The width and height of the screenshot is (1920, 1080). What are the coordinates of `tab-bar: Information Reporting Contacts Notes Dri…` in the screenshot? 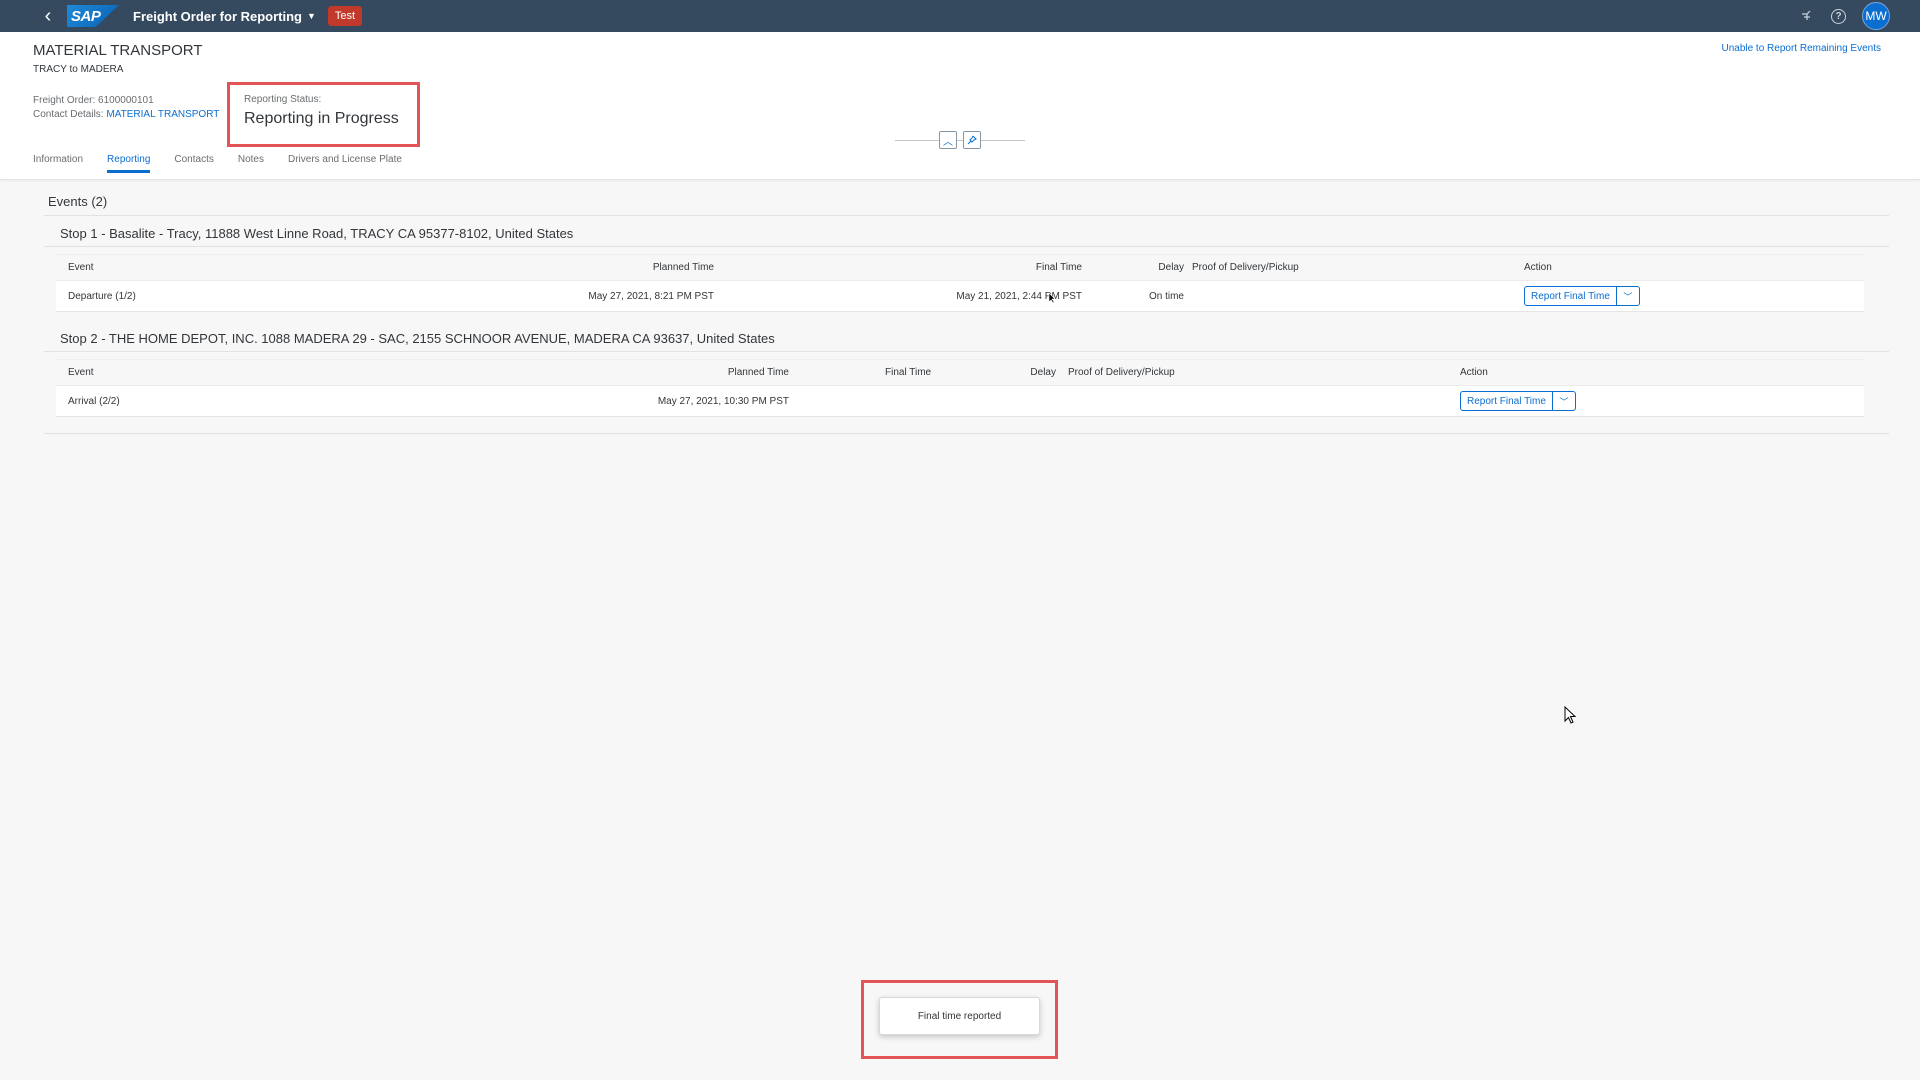 It's located at (229, 163).